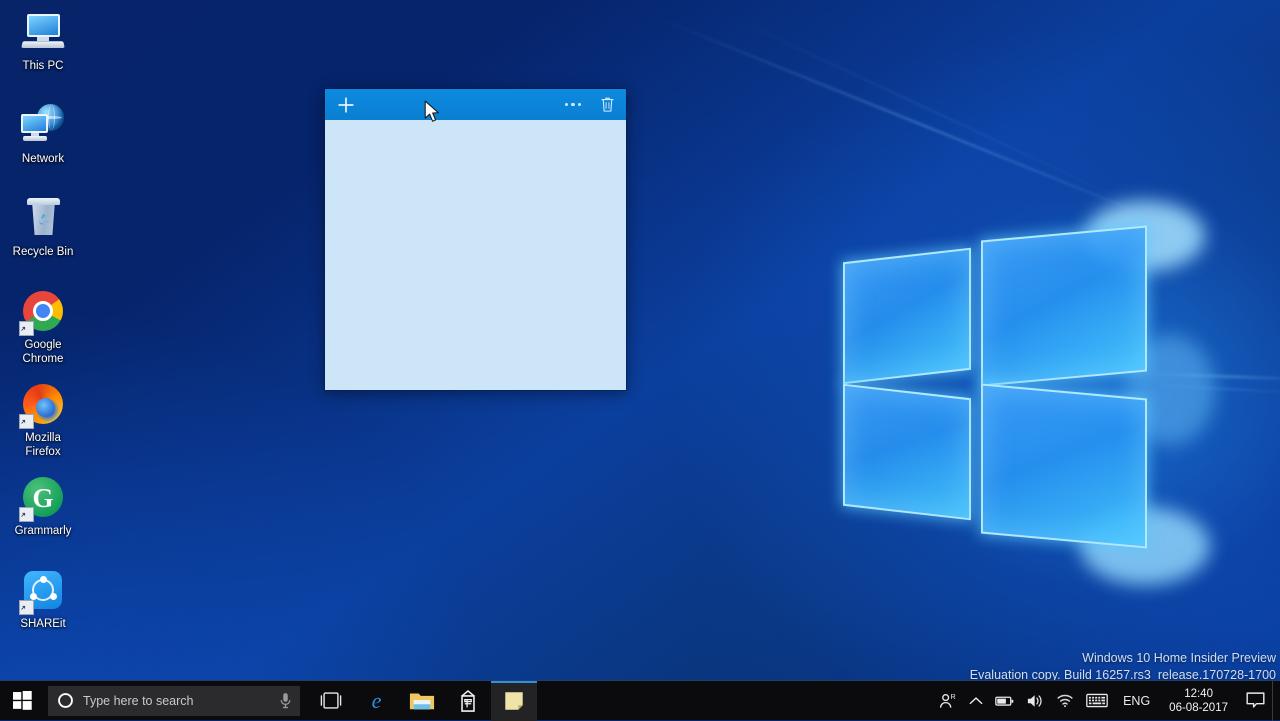  What do you see at coordinates (1064, 305) in the screenshot?
I see `logo-pane-top-right` at bounding box center [1064, 305].